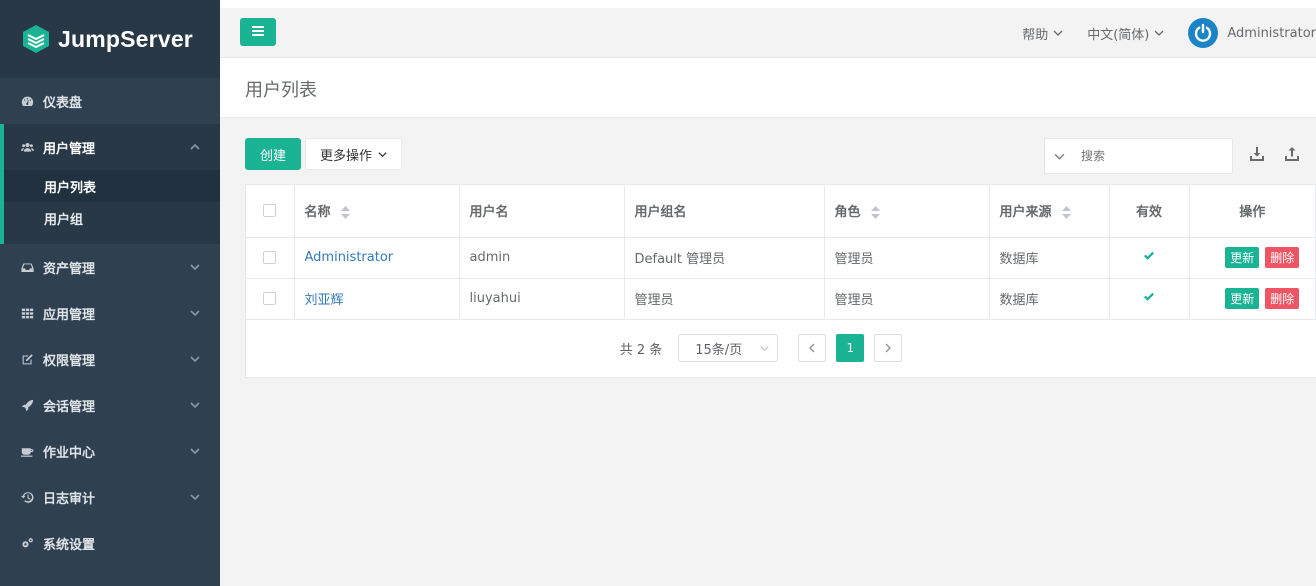 The height and width of the screenshot is (586, 1316). I want to click on sidebar-toggle-button, so click(258, 32).